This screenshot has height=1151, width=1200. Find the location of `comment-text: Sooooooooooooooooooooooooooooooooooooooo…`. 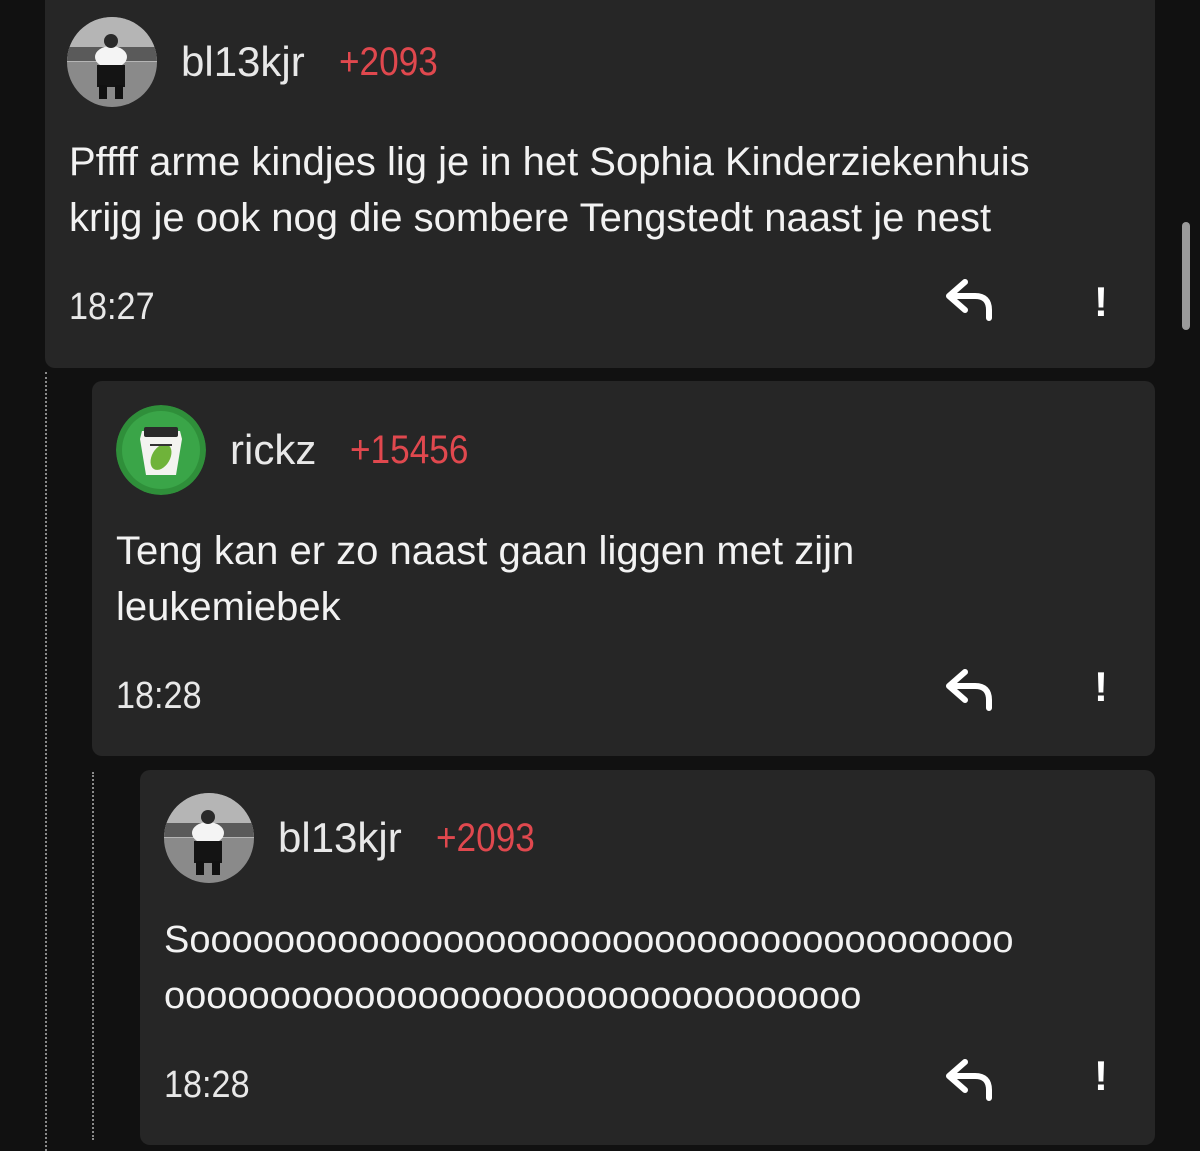

comment-text: Sooooooooooooooooooooooooooooooooooooooo… is located at coordinates (589, 968).